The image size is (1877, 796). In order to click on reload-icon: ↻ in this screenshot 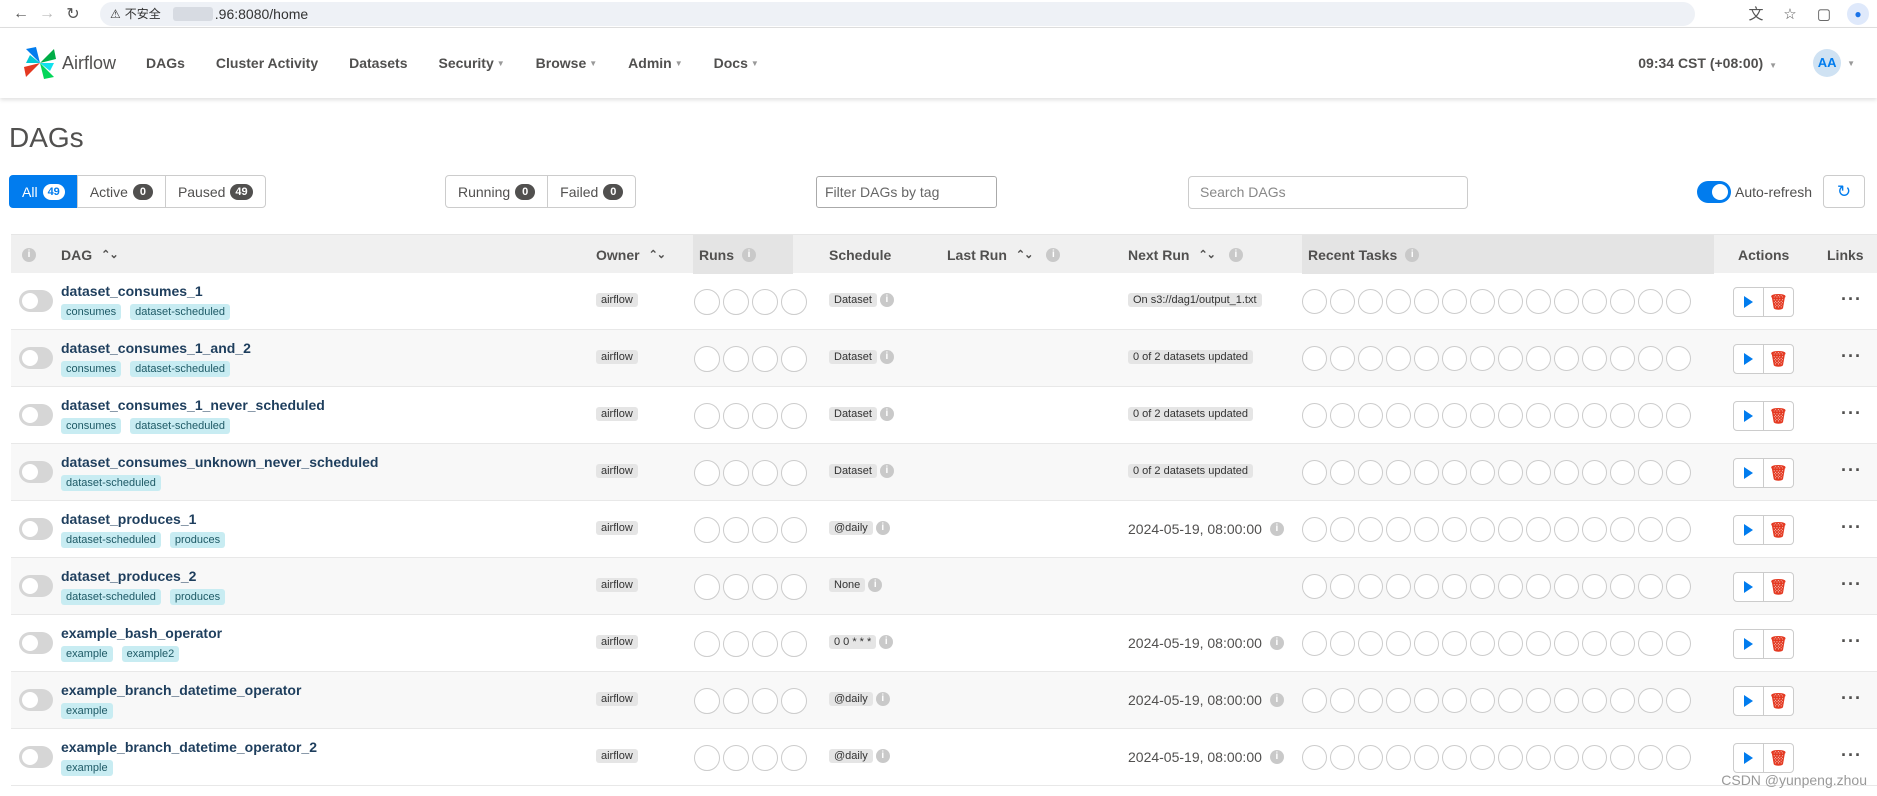, I will do `click(73, 14)`.